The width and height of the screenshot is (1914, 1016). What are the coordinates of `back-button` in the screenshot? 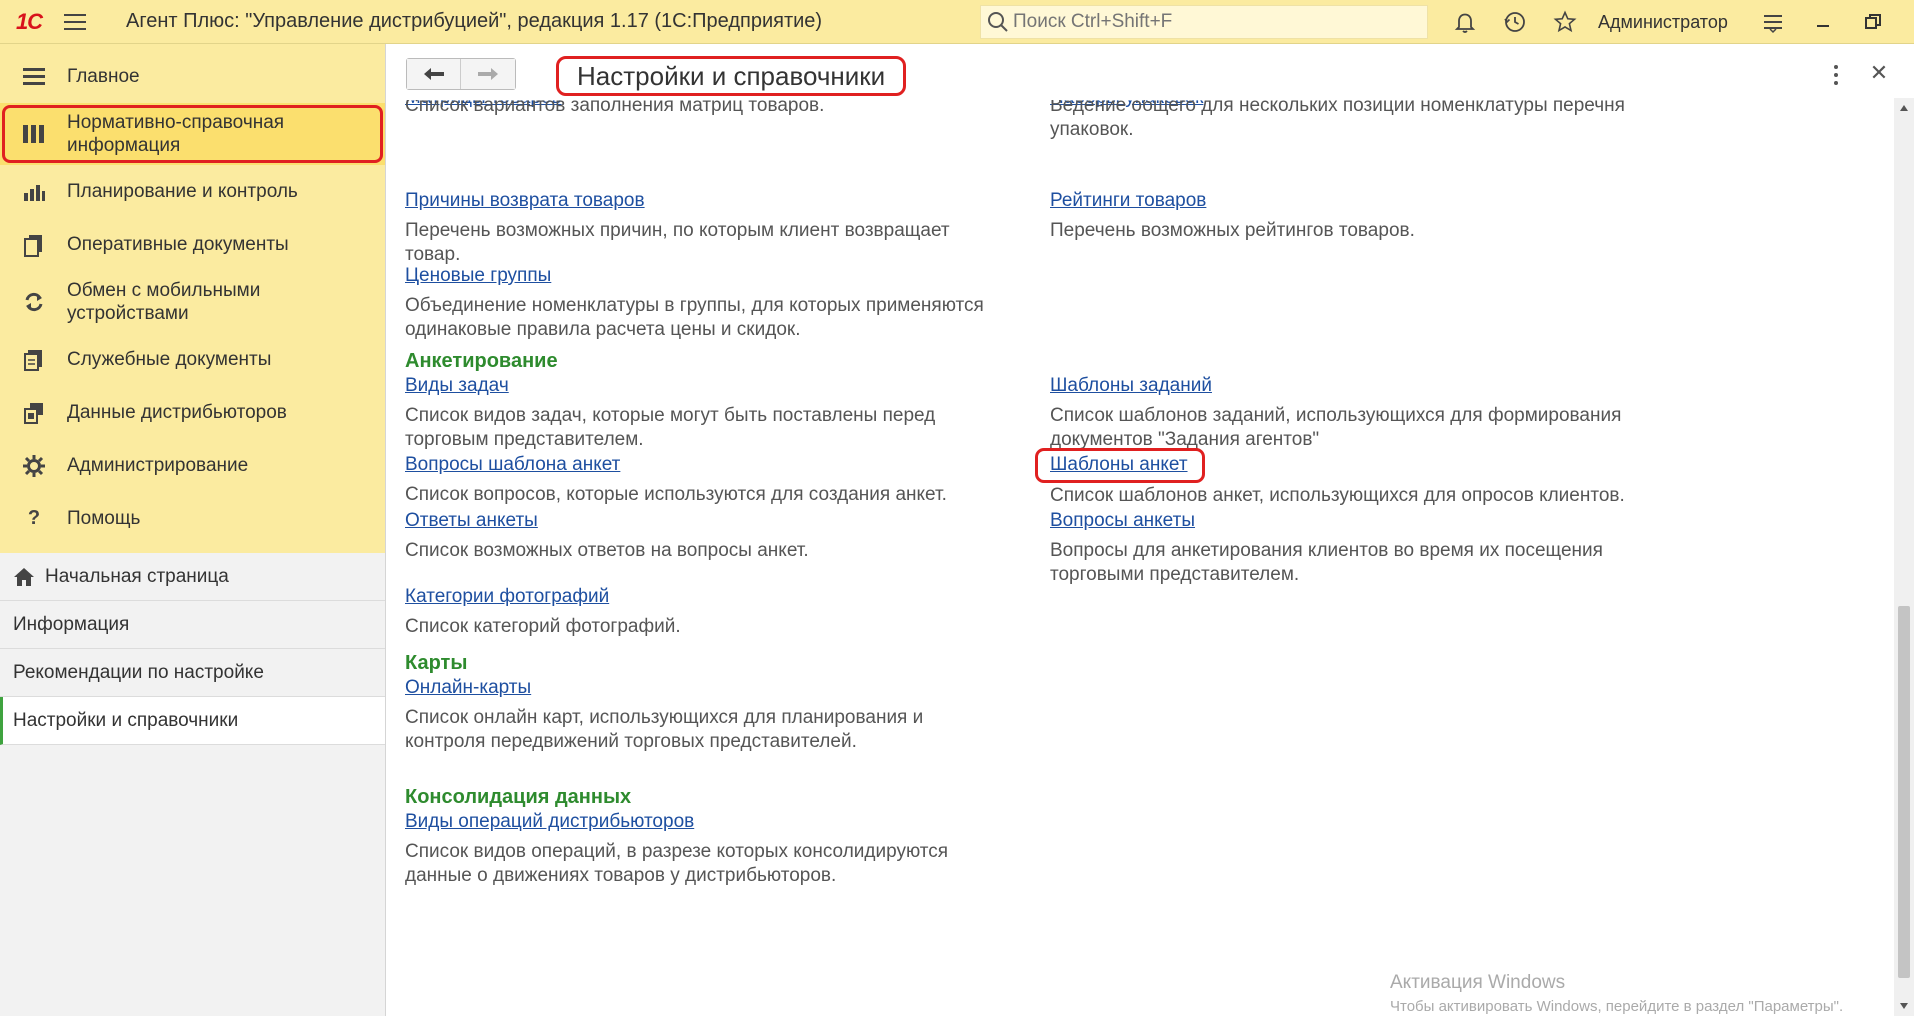 It's located at (434, 74).